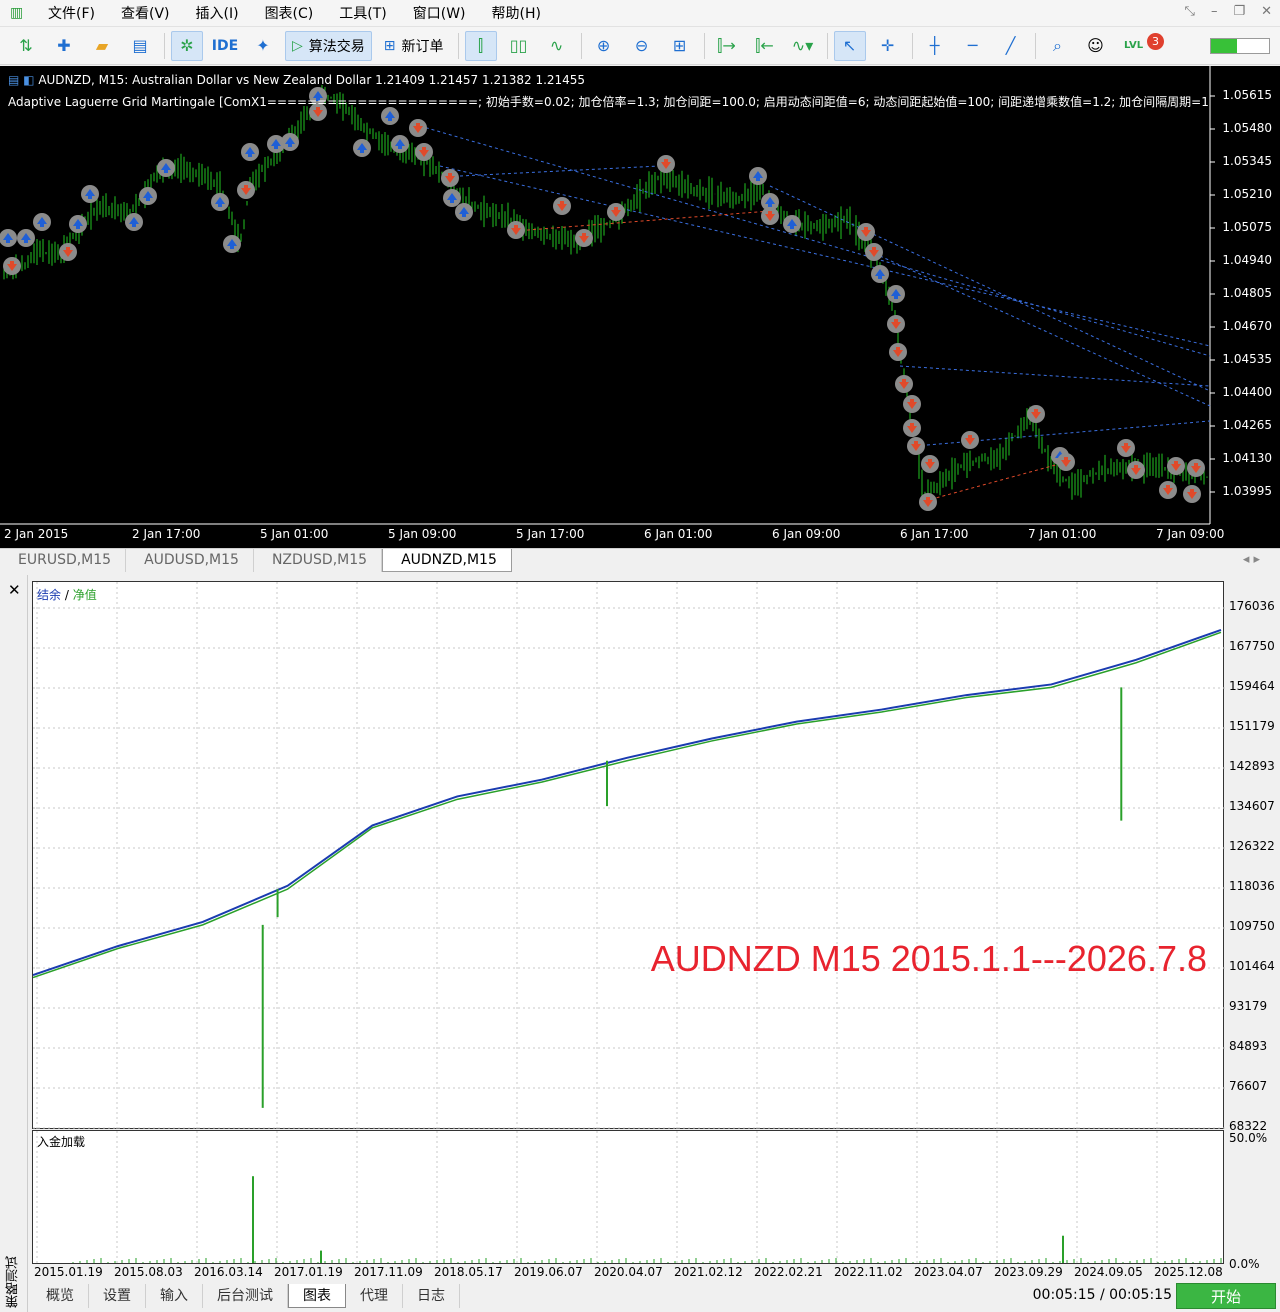 The height and width of the screenshot is (1312, 1280). Describe the element at coordinates (17, 13) in the screenshot. I see `app-logo-icon: ▥` at that location.